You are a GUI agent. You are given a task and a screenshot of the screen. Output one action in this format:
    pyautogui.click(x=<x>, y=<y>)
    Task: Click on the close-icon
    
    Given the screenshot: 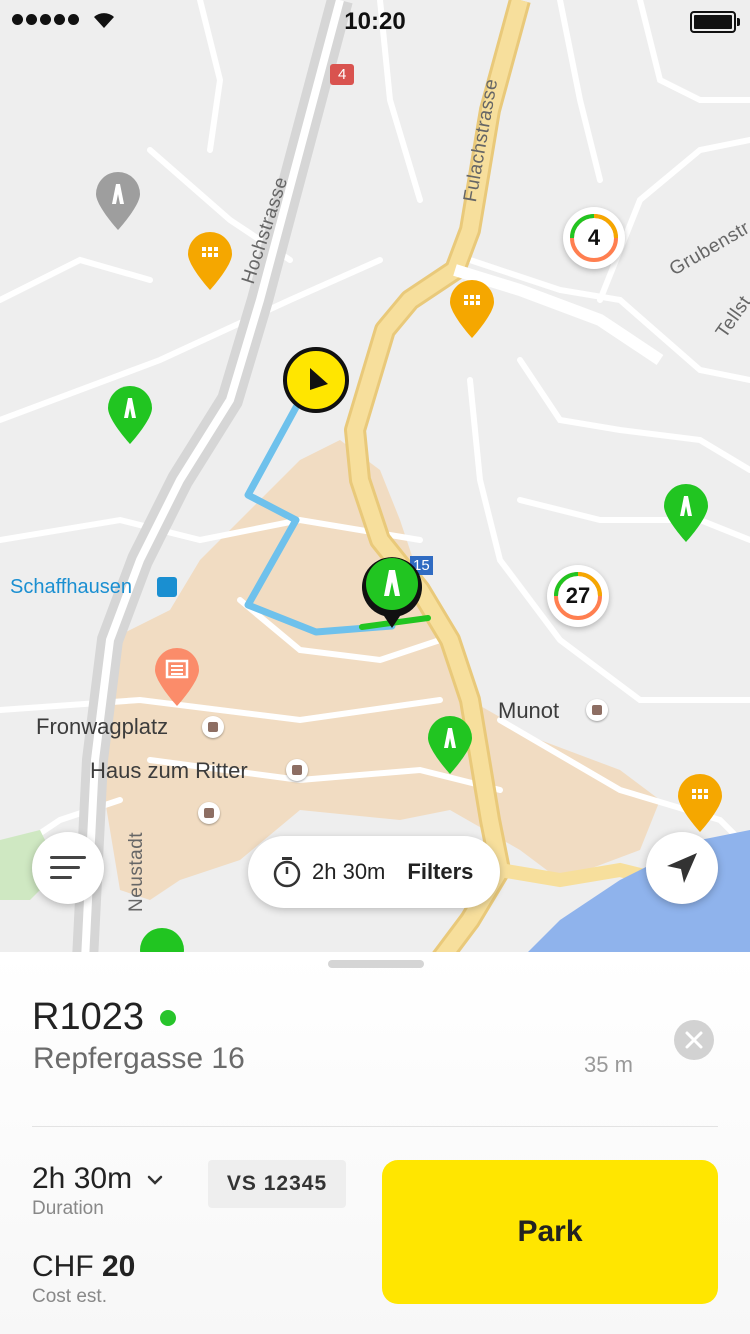 What is the action you would take?
    pyautogui.click(x=694, y=1040)
    